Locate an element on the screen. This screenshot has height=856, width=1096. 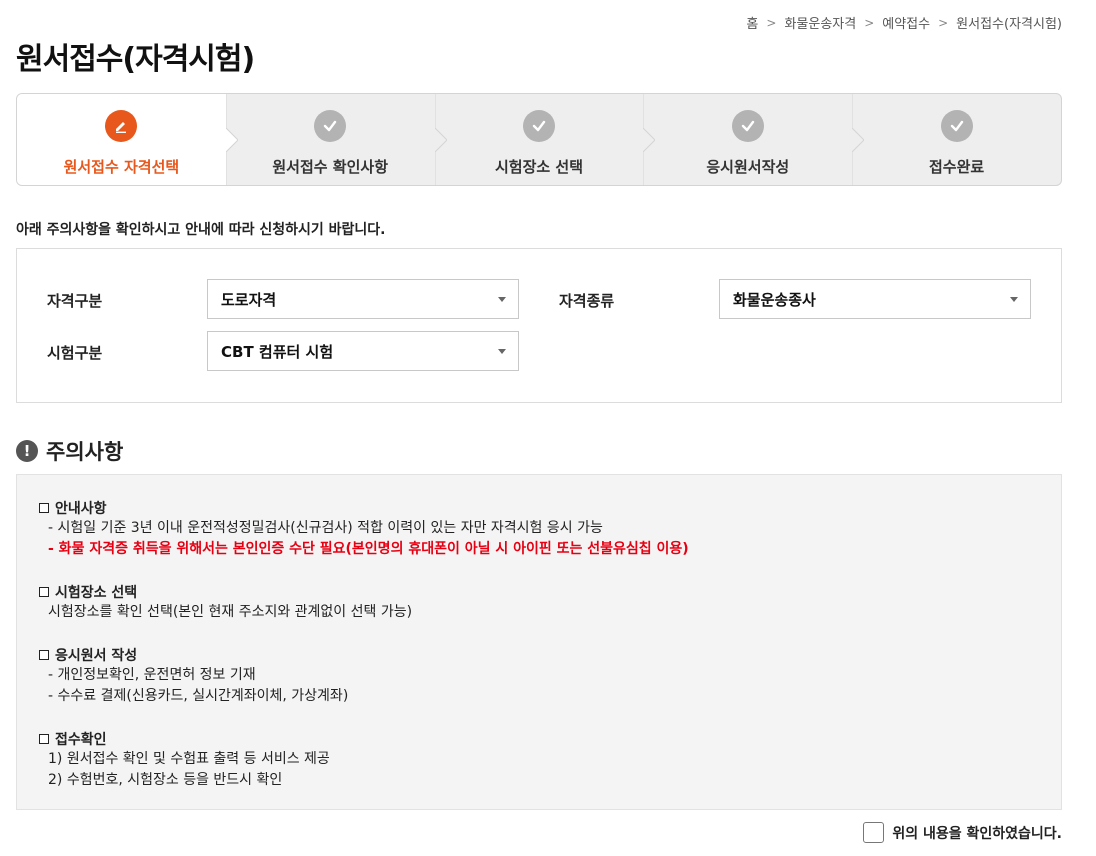
notice-line: 시험장소를 확인 선택(본인 현재 주소지와 관계없이 선택 가능) is located at coordinates (230, 612).